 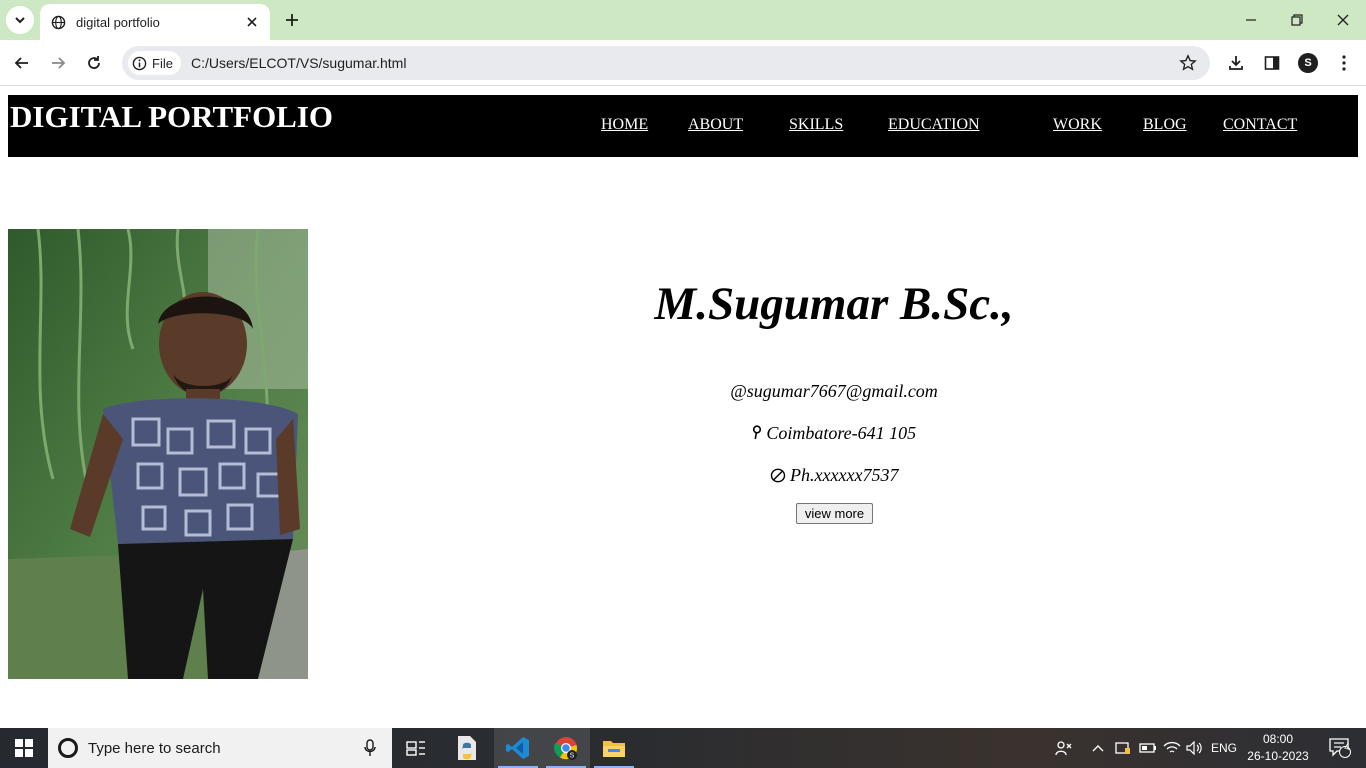 What do you see at coordinates (934, 125) in the screenshot?
I see `nav-education: EDUCATION` at bounding box center [934, 125].